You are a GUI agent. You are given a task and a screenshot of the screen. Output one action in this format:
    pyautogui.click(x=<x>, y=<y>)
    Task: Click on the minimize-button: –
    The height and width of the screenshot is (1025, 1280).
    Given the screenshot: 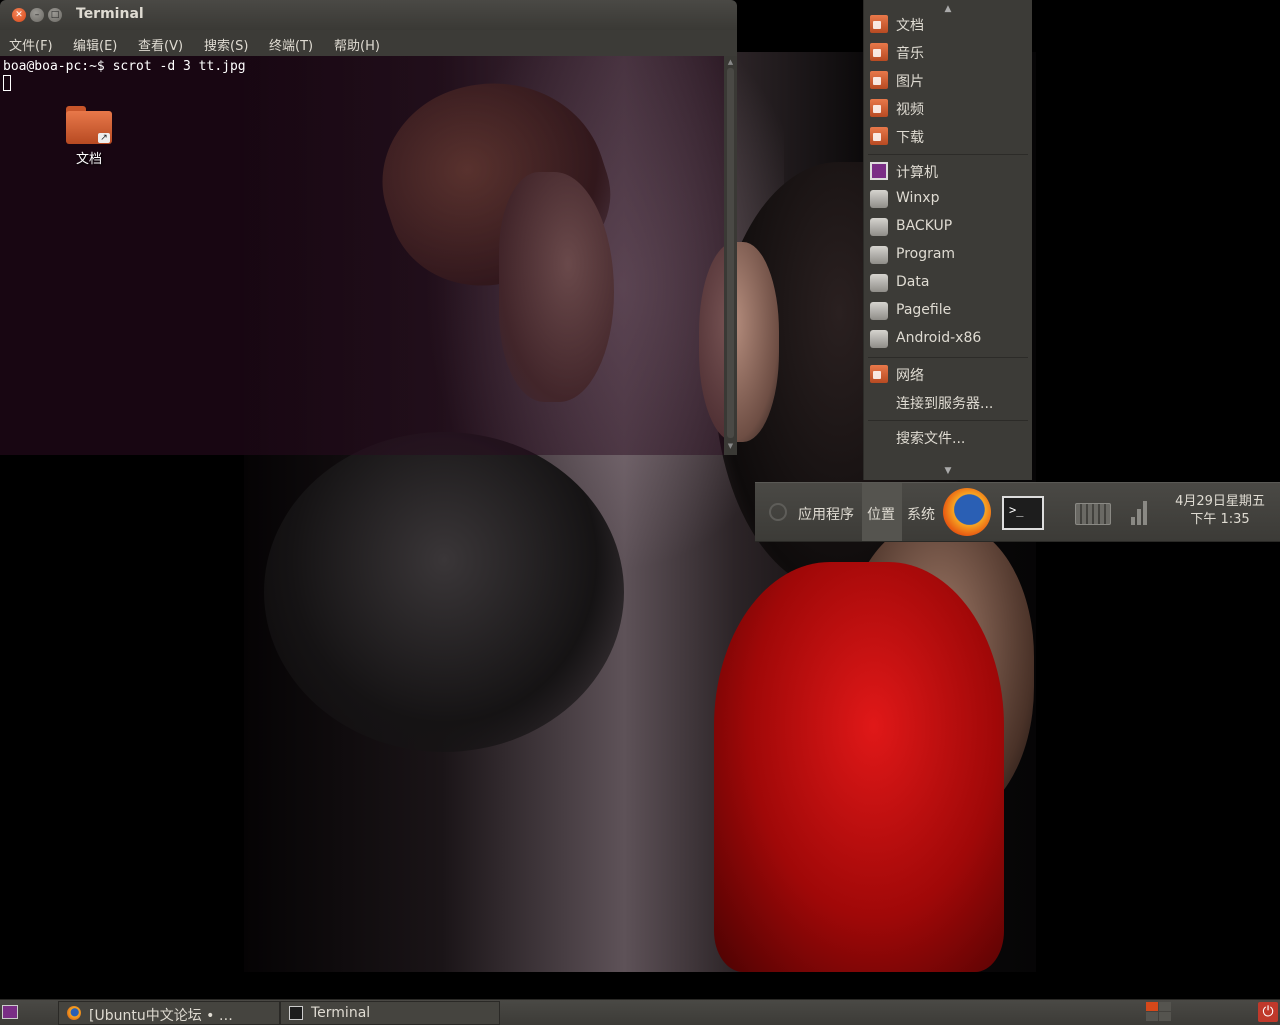 What is the action you would take?
    pyautogui.click(x=37, y=15)
    